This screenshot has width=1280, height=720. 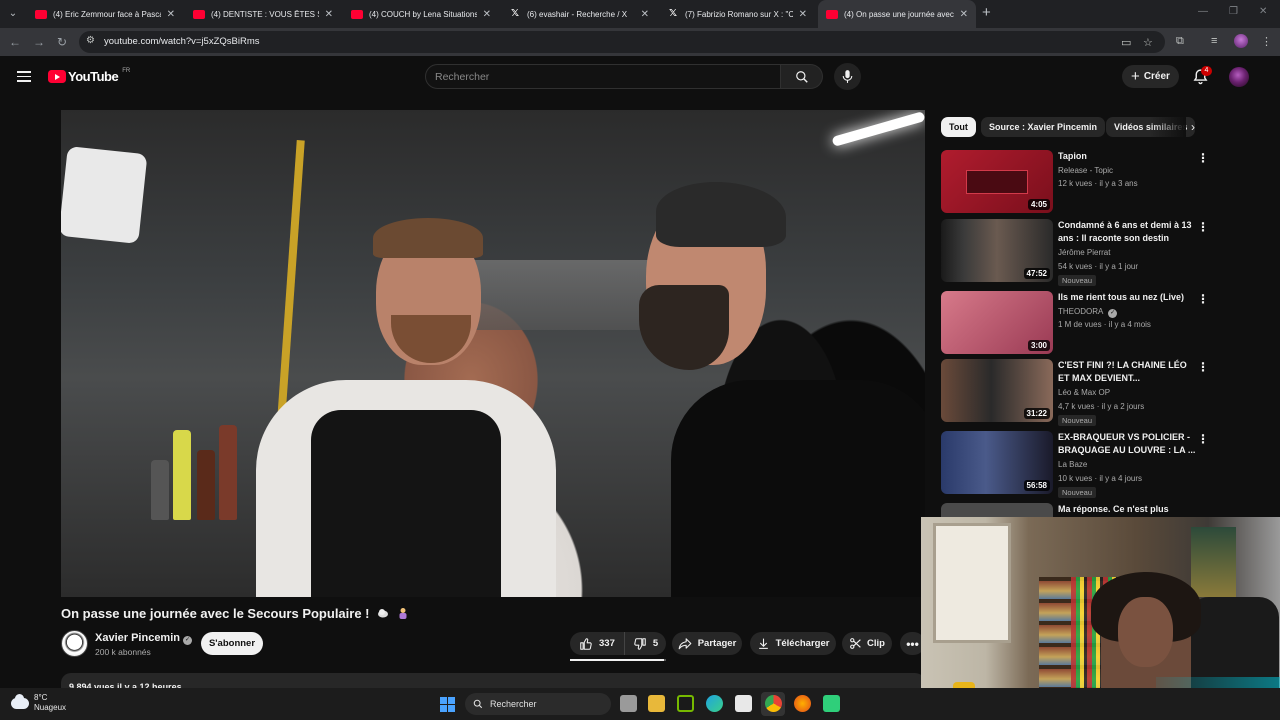 What do you see at coordinates (1241, 41) in the screenshot?
I see `browser-profile-avatar` at bounding box center [1241, 41].